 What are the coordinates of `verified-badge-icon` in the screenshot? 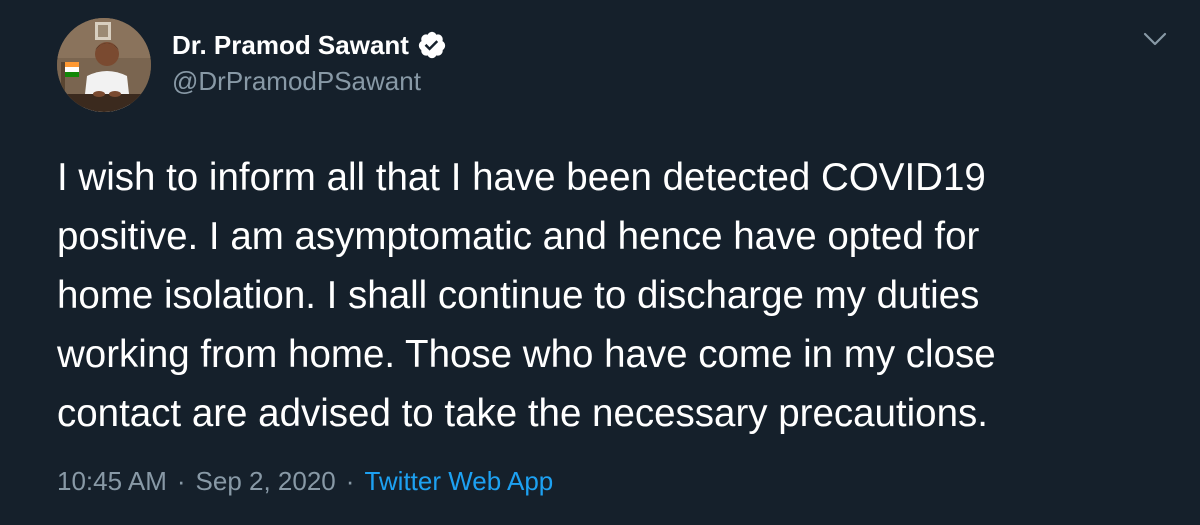 It's located at (432, 45).